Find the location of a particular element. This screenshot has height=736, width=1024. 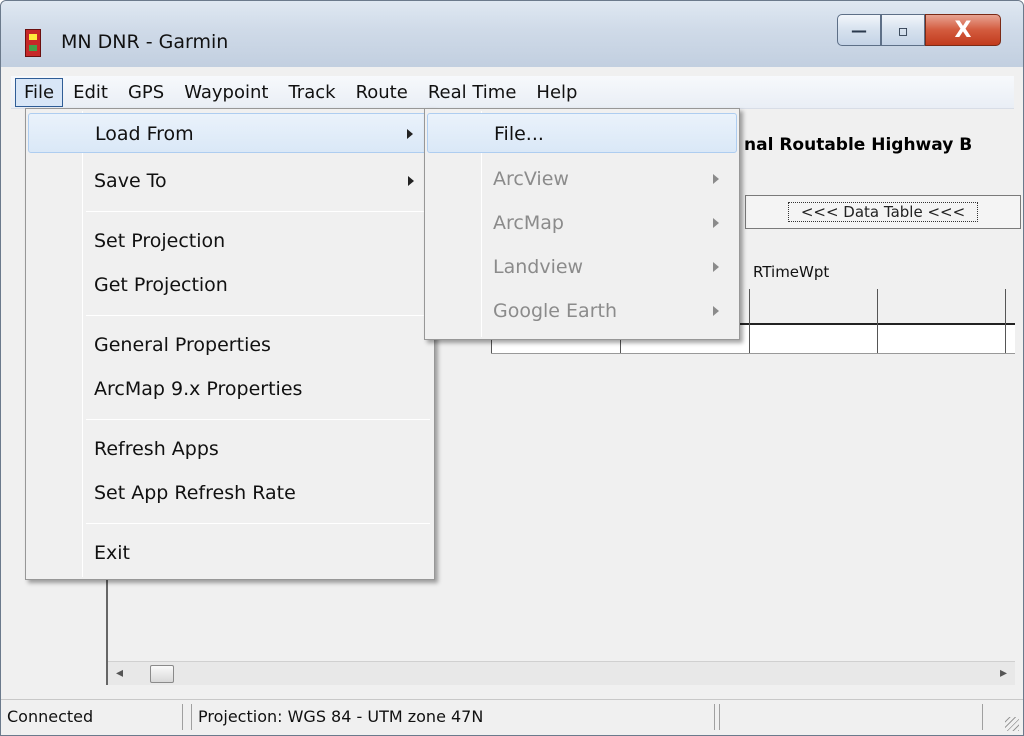

maximize-button: ▫ is located at coordinates (903, 30).